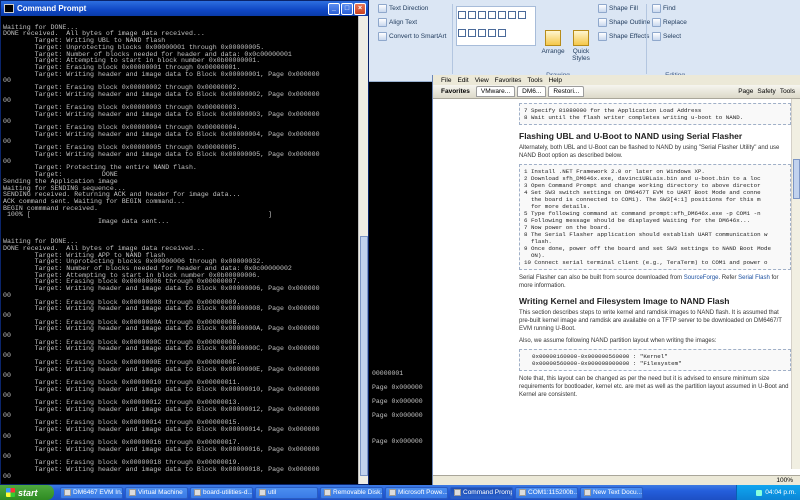 The width and height of the screenshot is (800, 500). I want to click on quick-styles-button: Quick Styles, so click(581, 46).